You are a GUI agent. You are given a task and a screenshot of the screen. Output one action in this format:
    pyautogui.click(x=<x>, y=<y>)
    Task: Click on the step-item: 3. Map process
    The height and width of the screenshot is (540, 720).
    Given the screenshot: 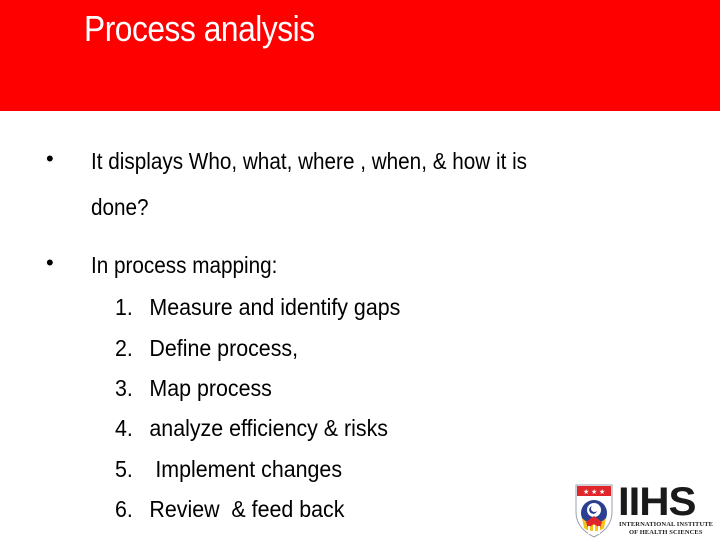 What is the action you would take?
    pyautogui.click(x=193, y=388)
    